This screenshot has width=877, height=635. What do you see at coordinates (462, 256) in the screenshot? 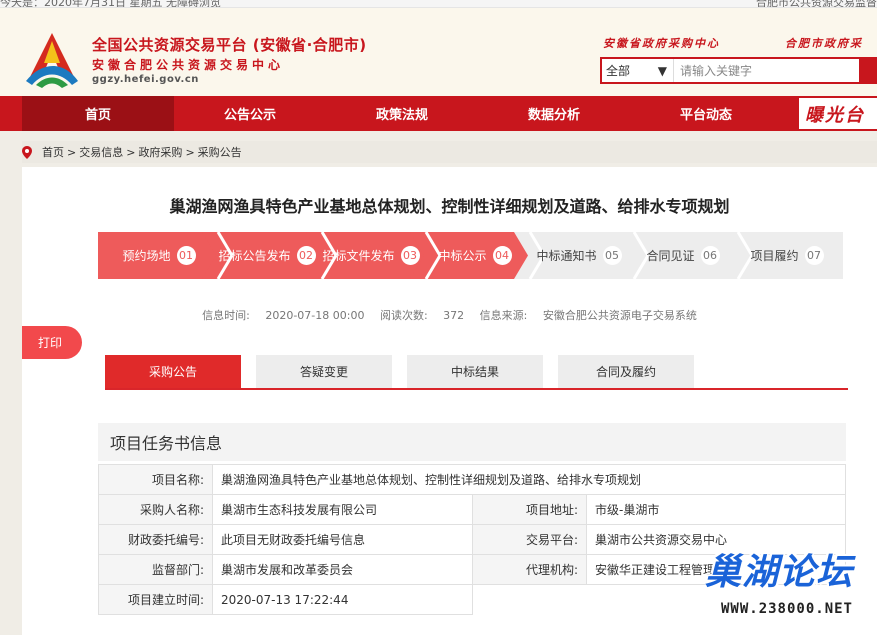
I see `step-label: 中标公示` at bounding box center [462, 256].